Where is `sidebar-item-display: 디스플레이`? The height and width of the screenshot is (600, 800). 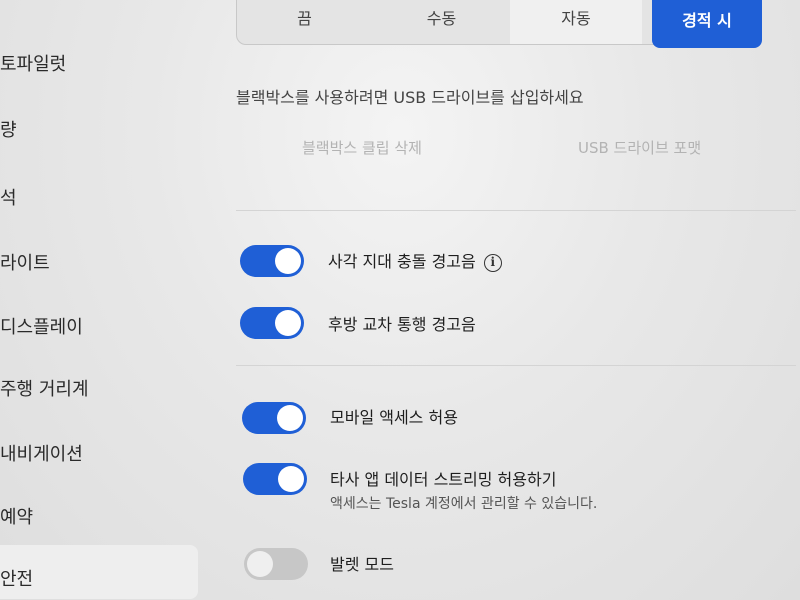
sidebar-item-display: 디스플레이 is located at coordinates (41, 326).